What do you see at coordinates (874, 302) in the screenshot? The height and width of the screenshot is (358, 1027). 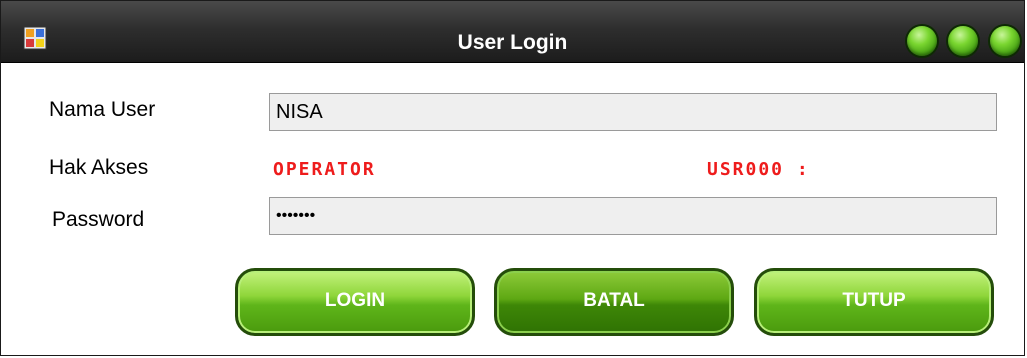 I see `close-button: TUTUP` at bounding box center [874, 302].